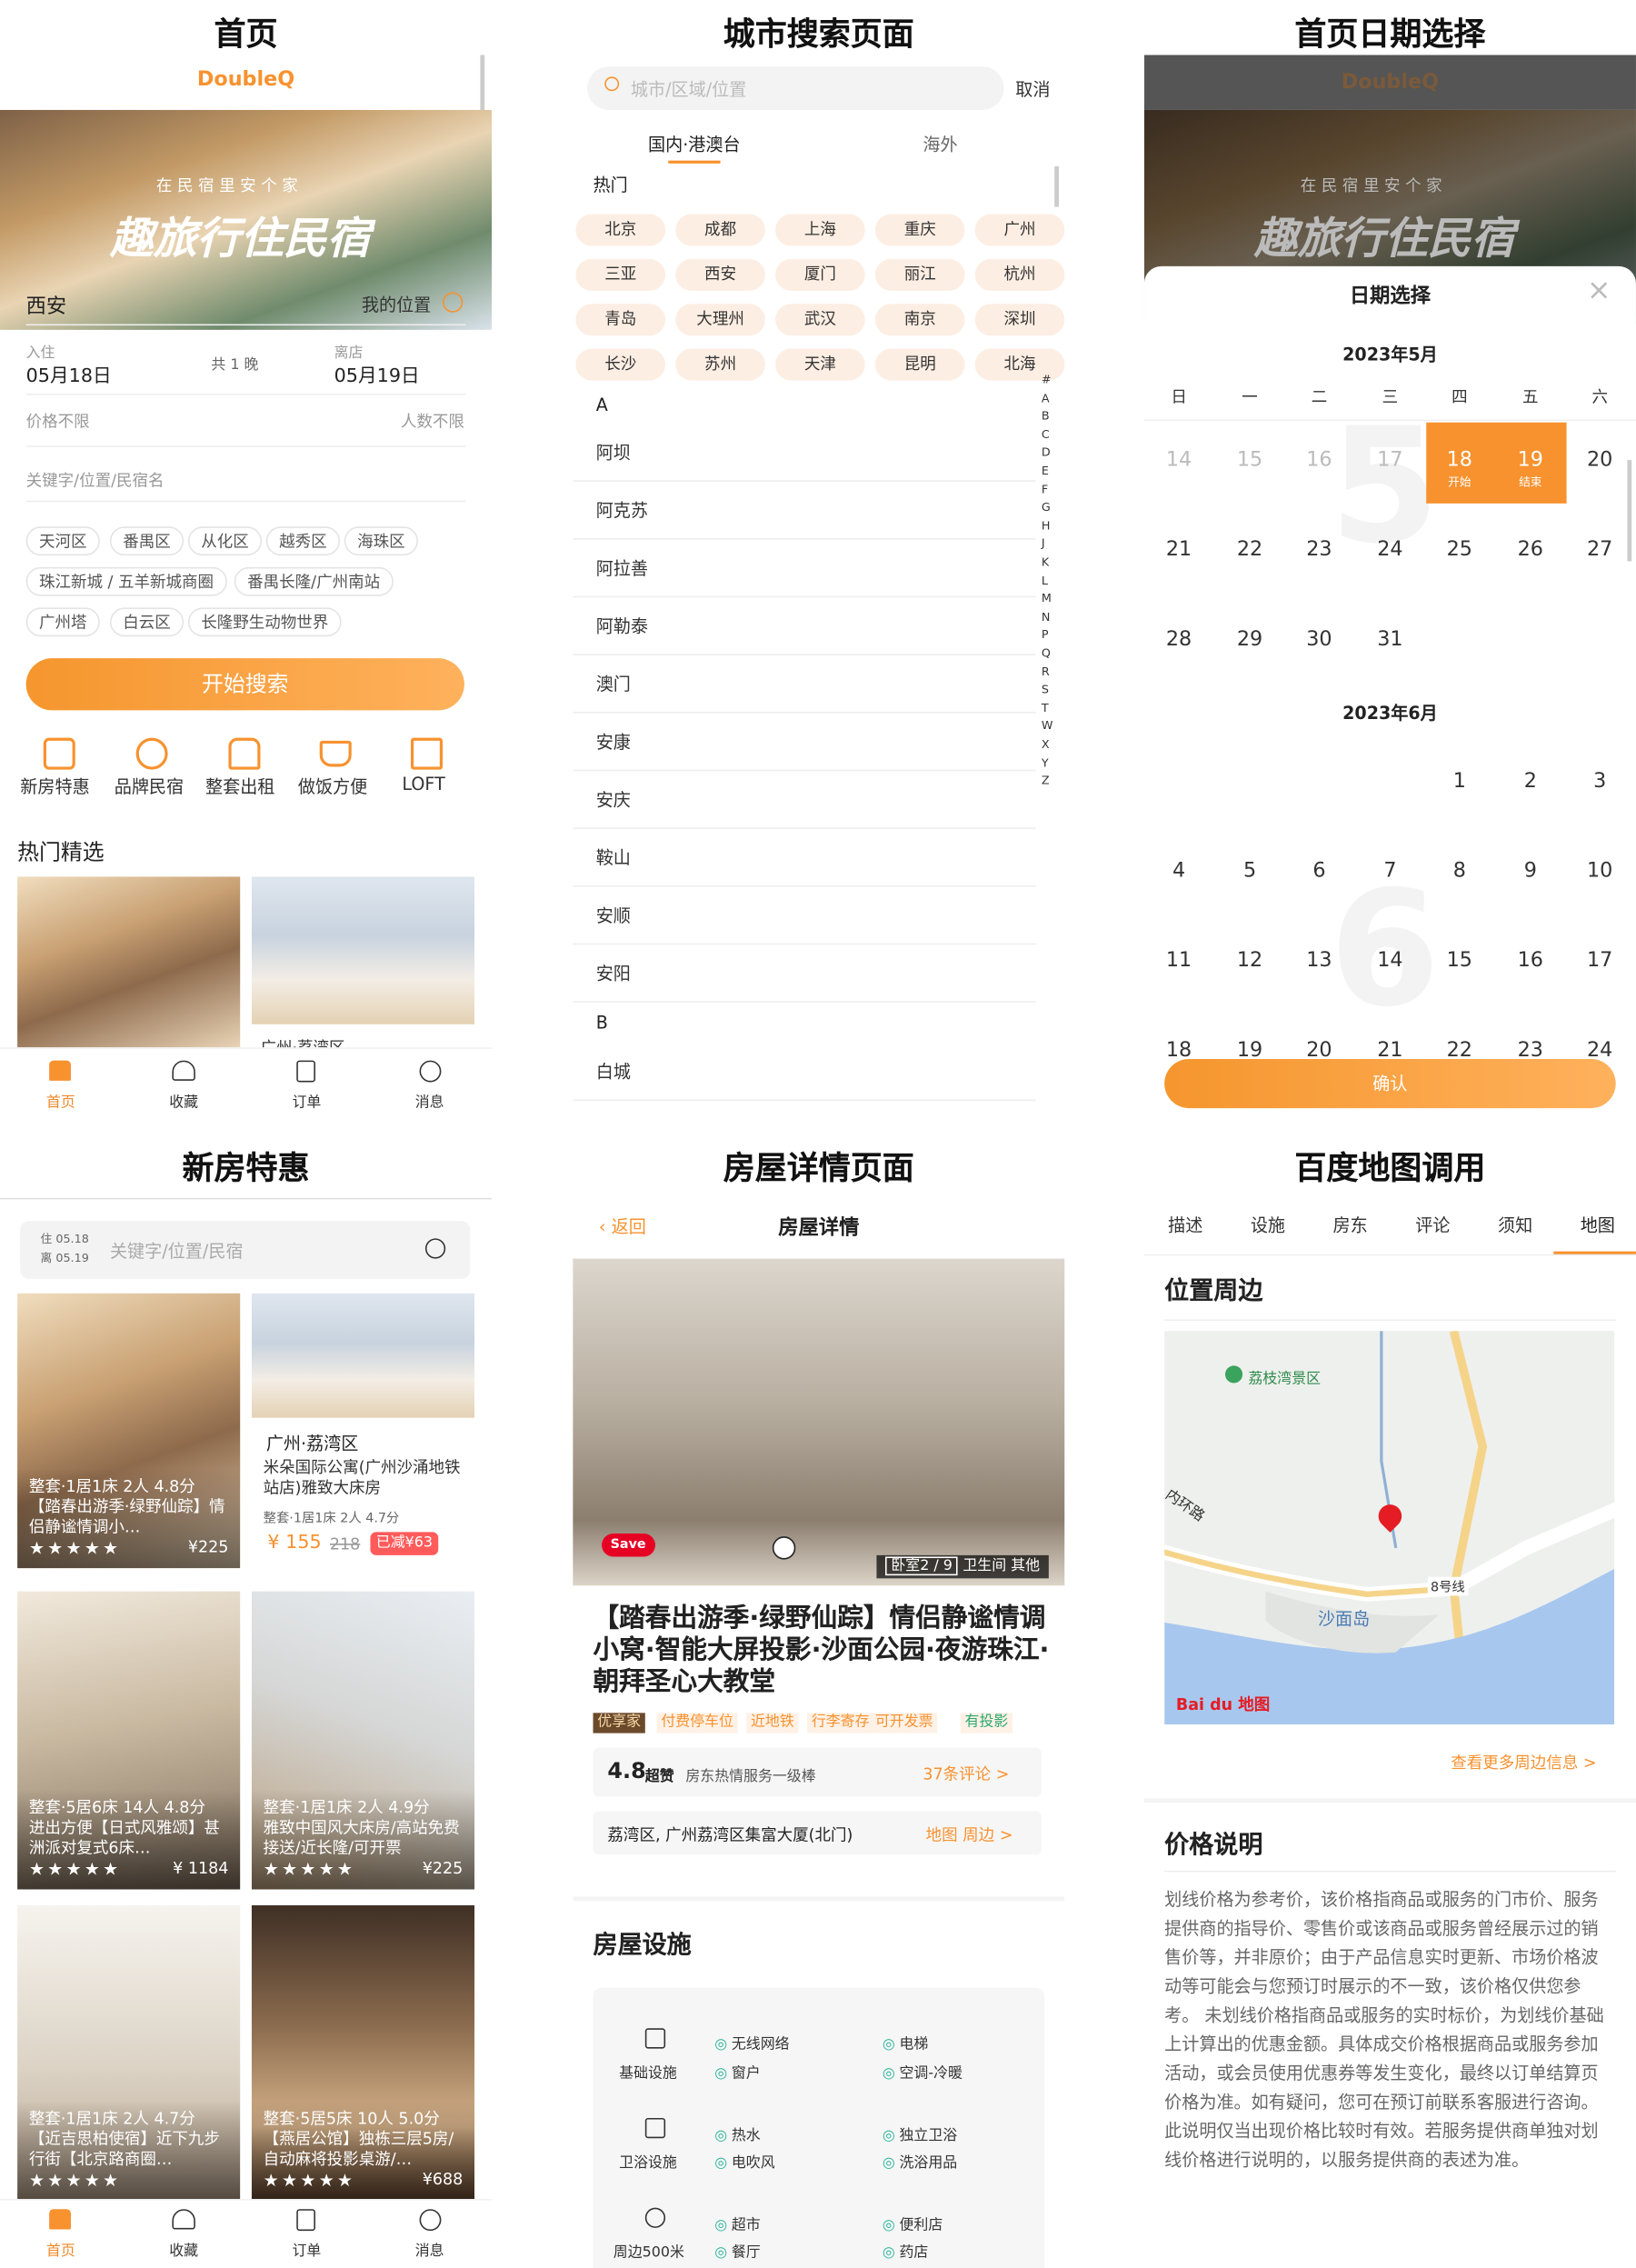  What do you see at coordinates (985, 1566) in the screenshot?
I see `photo-tab: 卫生间` at bounding box center [985, 1566].